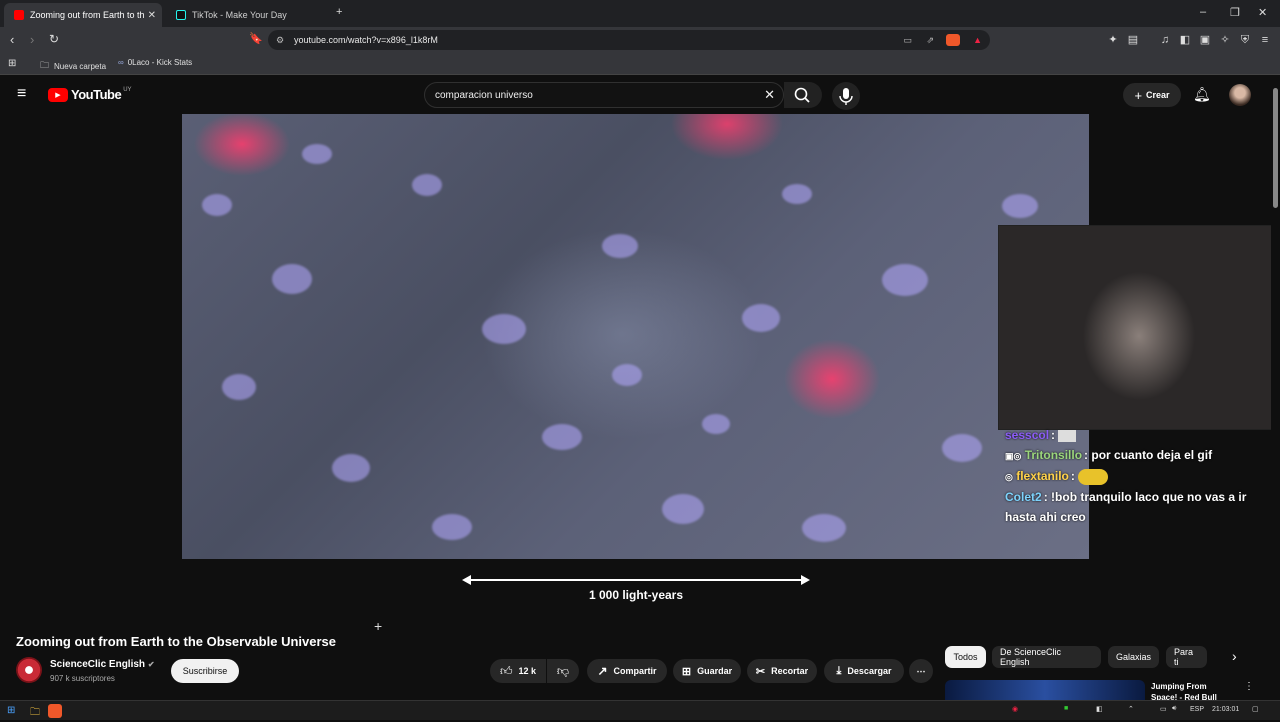 The image size is (1280, 722). I want to click on scale-arrow, so click(636, 580).